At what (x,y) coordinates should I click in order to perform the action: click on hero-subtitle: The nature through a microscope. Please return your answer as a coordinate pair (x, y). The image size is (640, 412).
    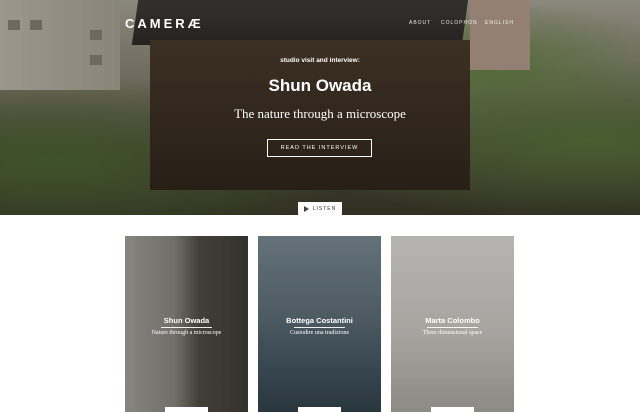
    Looking at the image, I should click on (320, 113).